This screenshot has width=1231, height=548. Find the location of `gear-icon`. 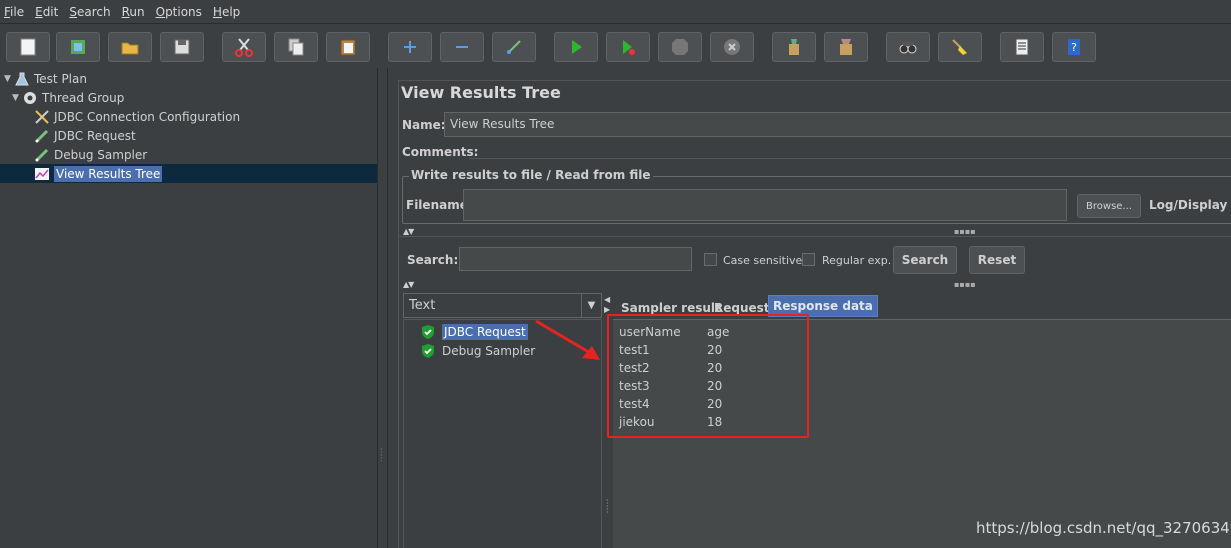

gear-icon is located at coordinates (30, 98).